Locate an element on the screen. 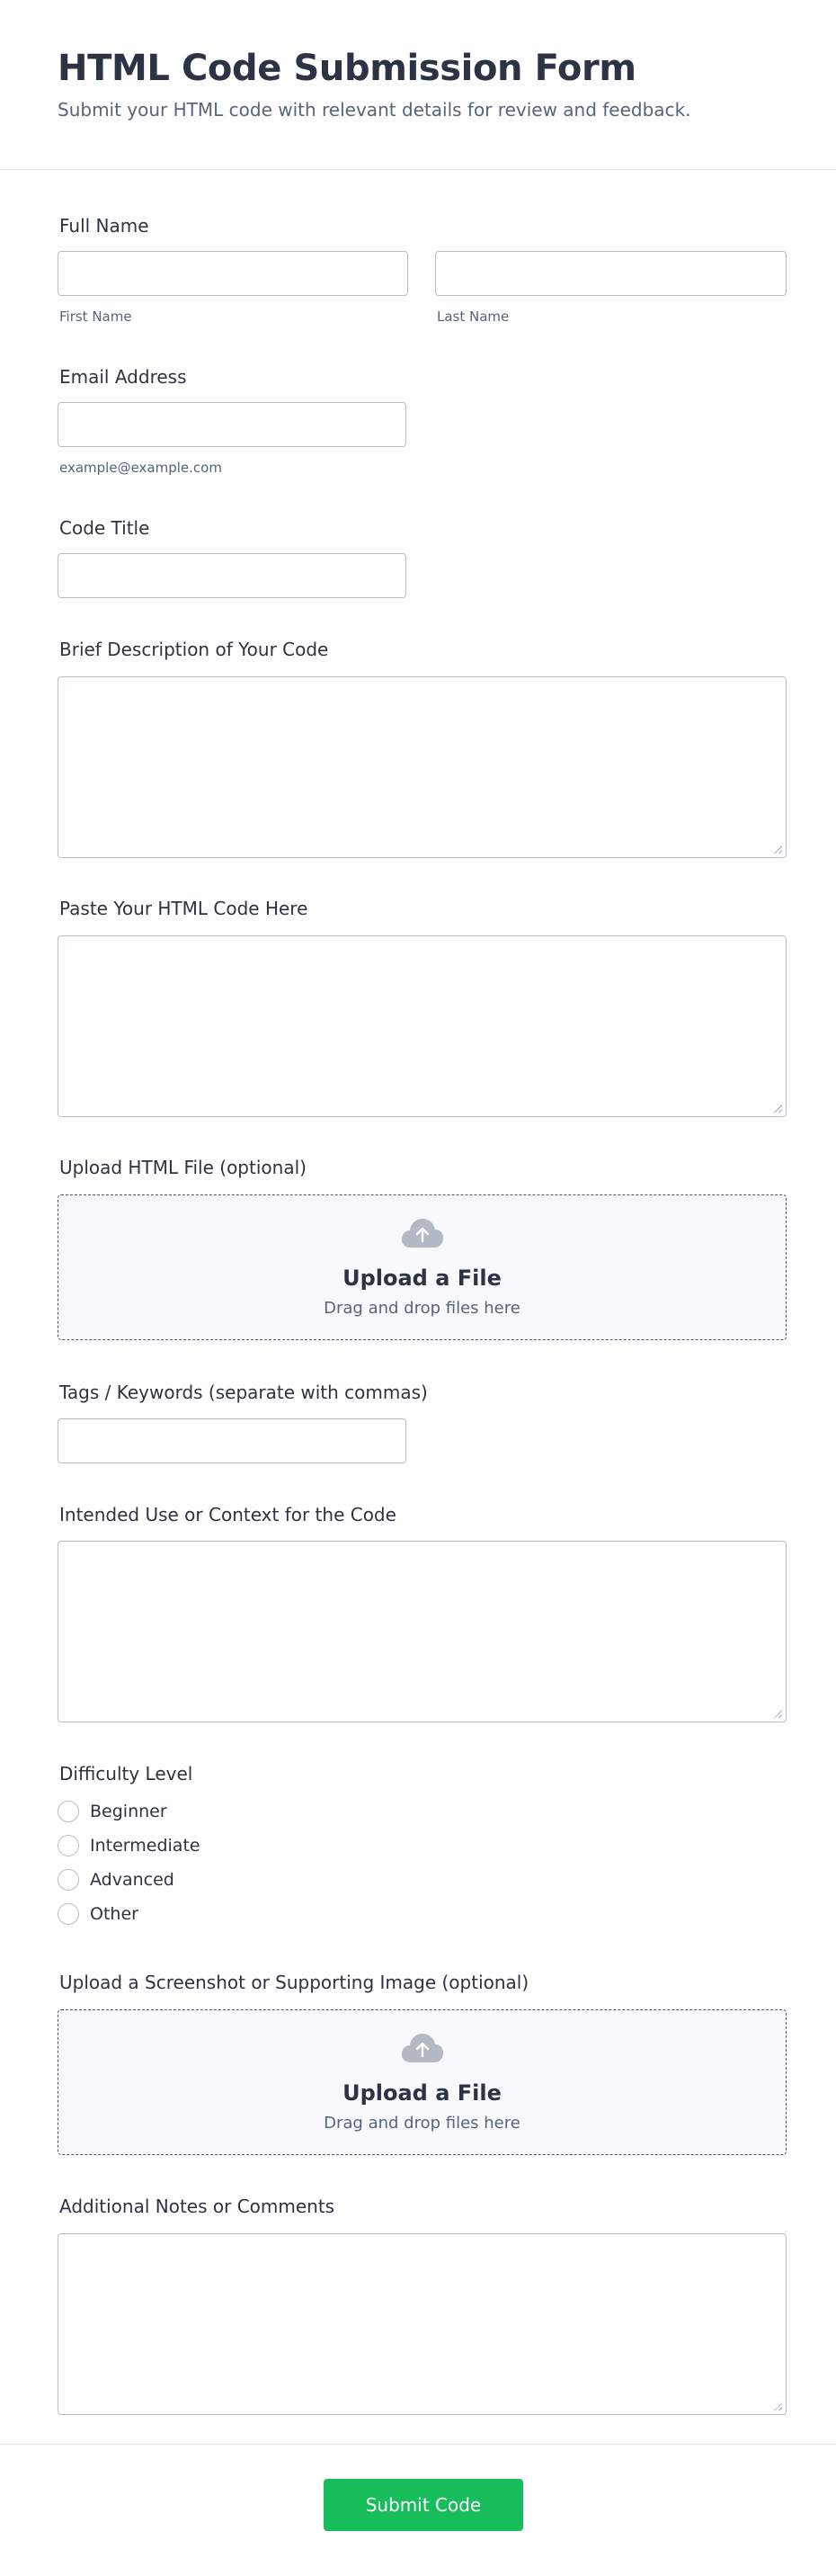 This screenshot has width=836, height=2576. form-footer: Submit Code is located at coordinates (418, 2510).